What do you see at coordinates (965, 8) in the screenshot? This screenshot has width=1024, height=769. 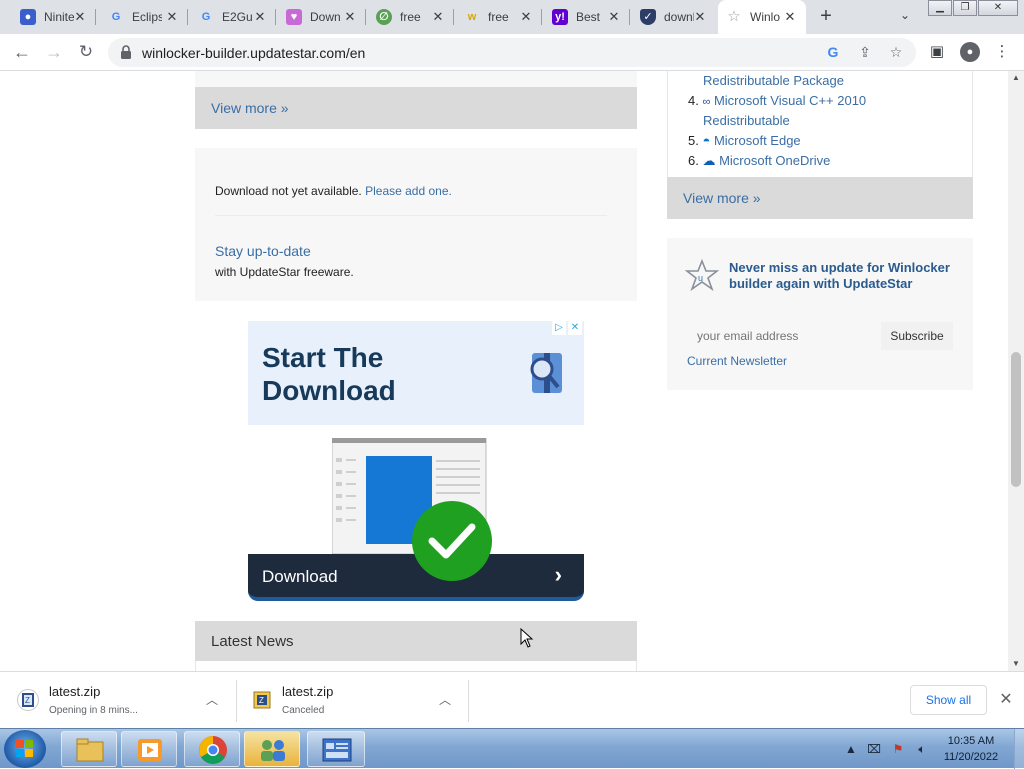 I see `maximize-button: ❐` at bounding box center [965, 8].